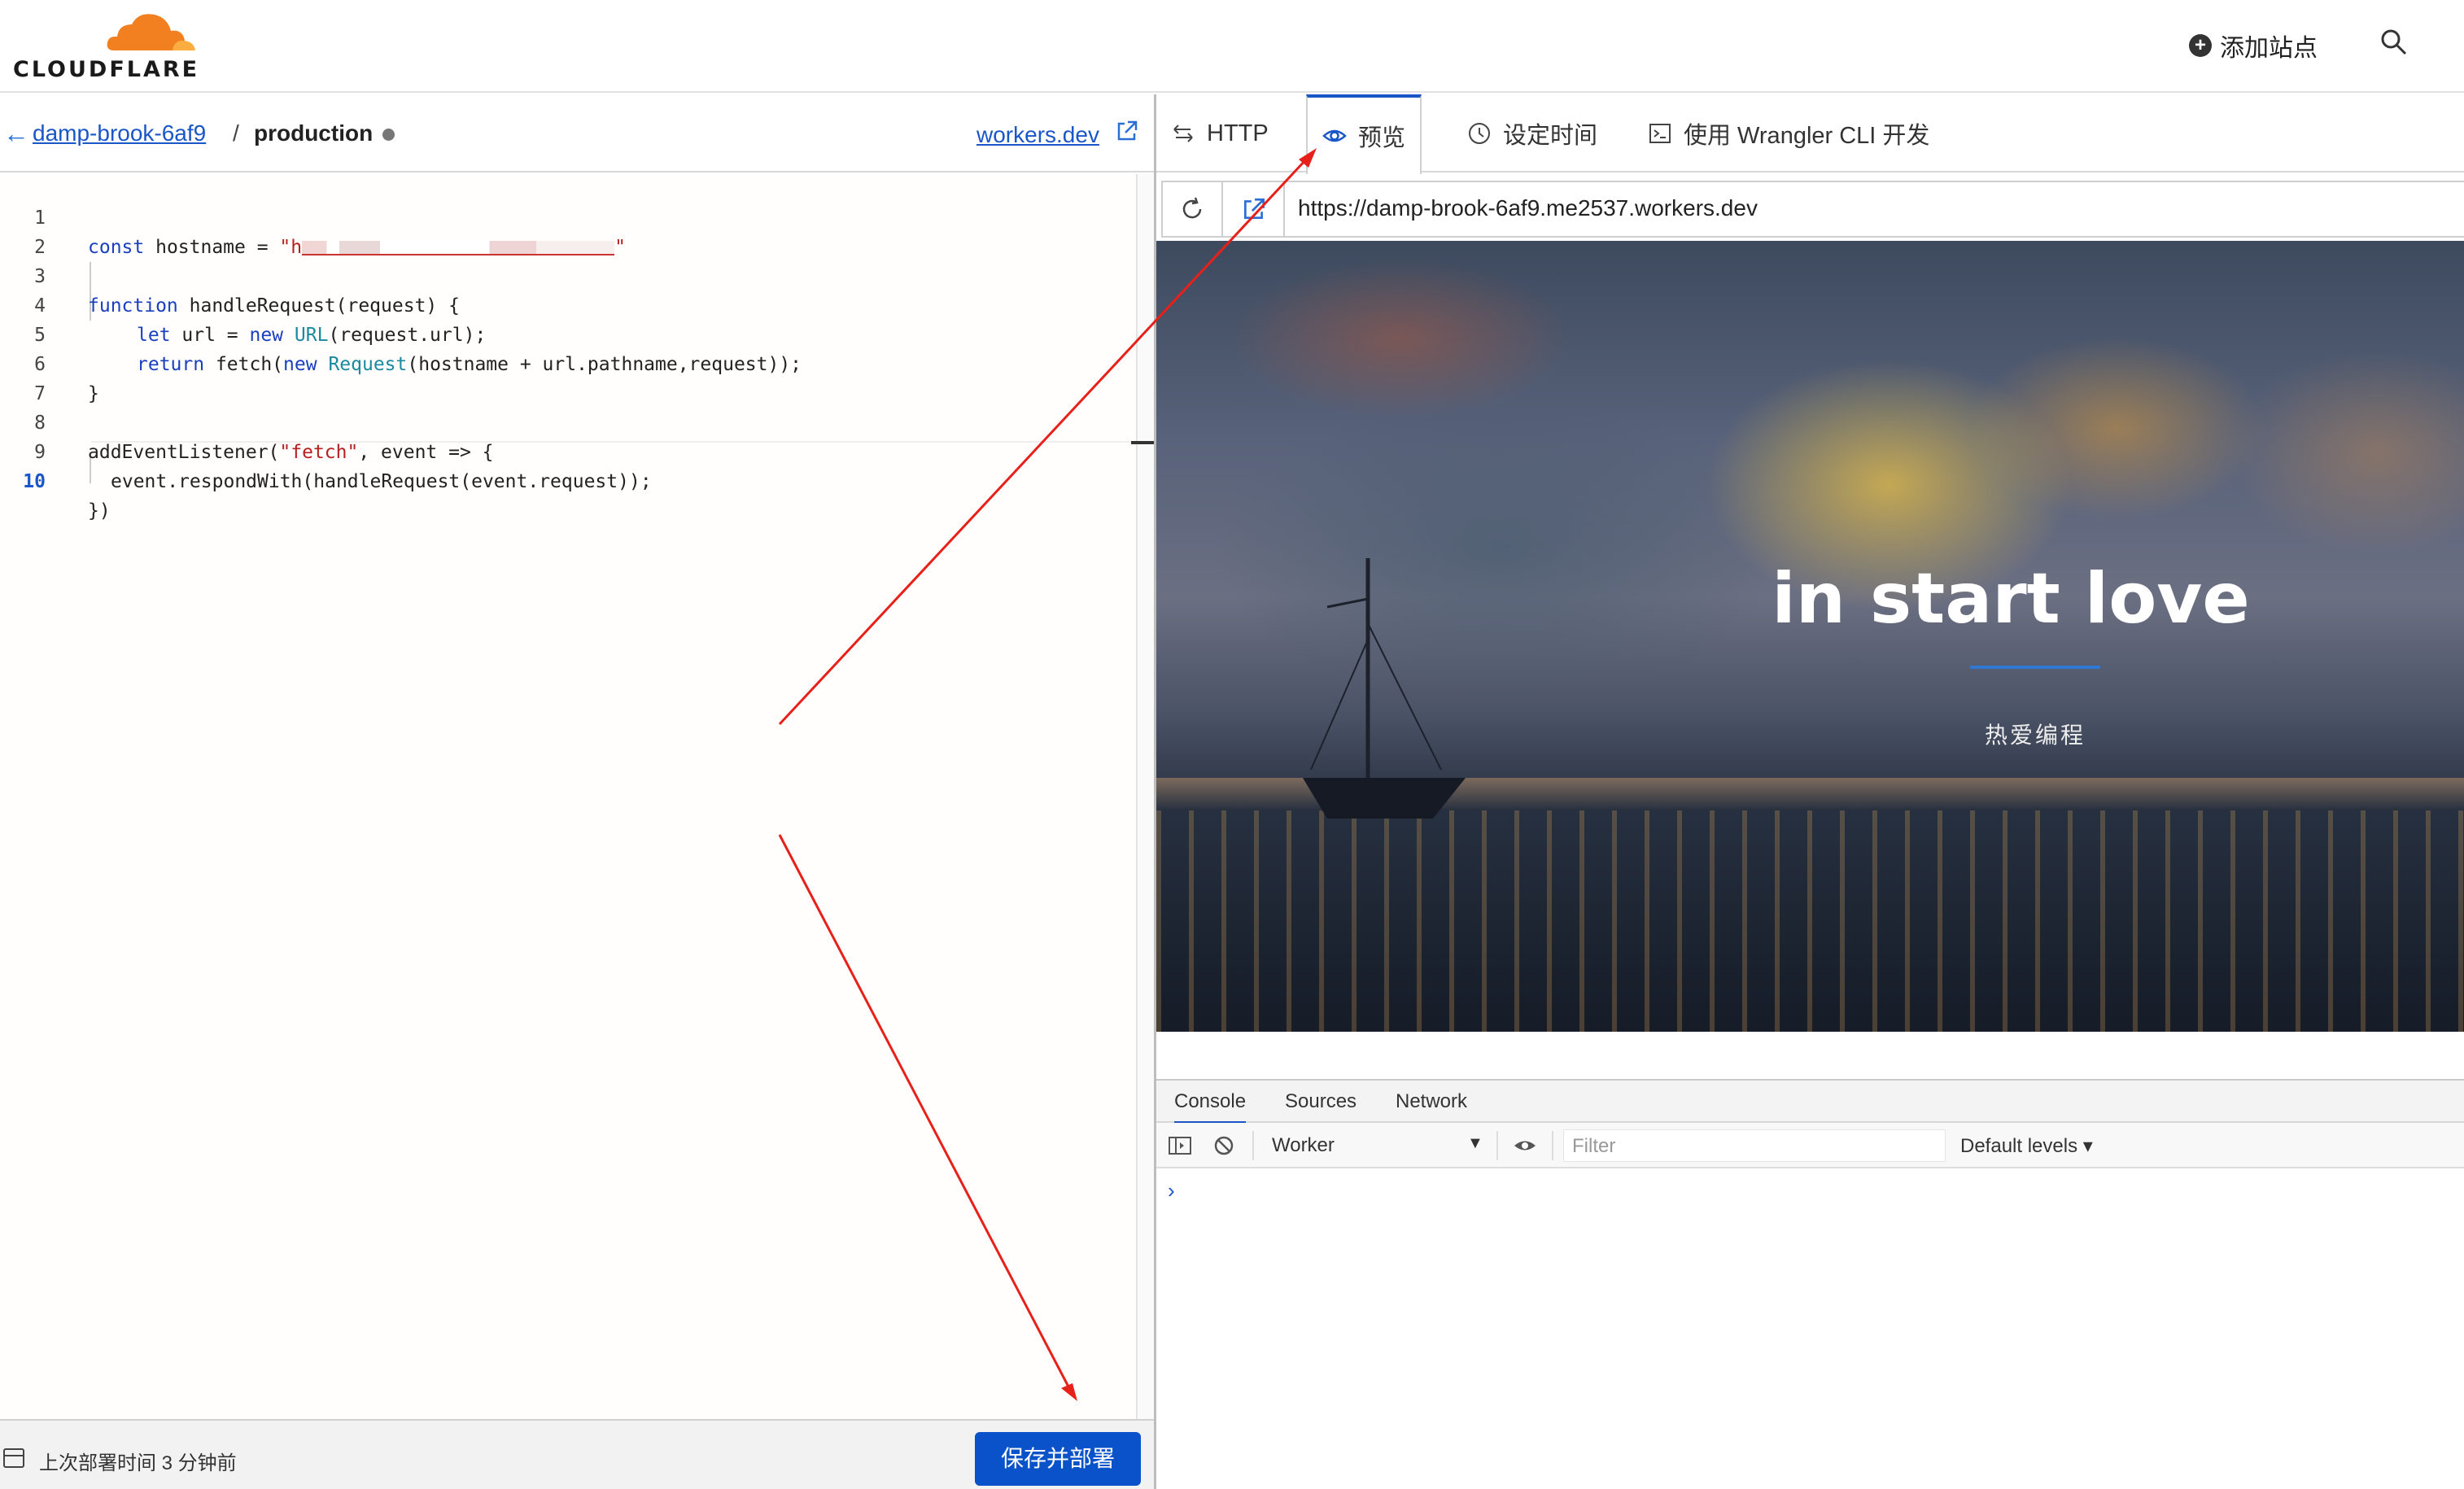 This screenshot has height=1489, width=2464. I want to click on status-dot, so click(388, 135).